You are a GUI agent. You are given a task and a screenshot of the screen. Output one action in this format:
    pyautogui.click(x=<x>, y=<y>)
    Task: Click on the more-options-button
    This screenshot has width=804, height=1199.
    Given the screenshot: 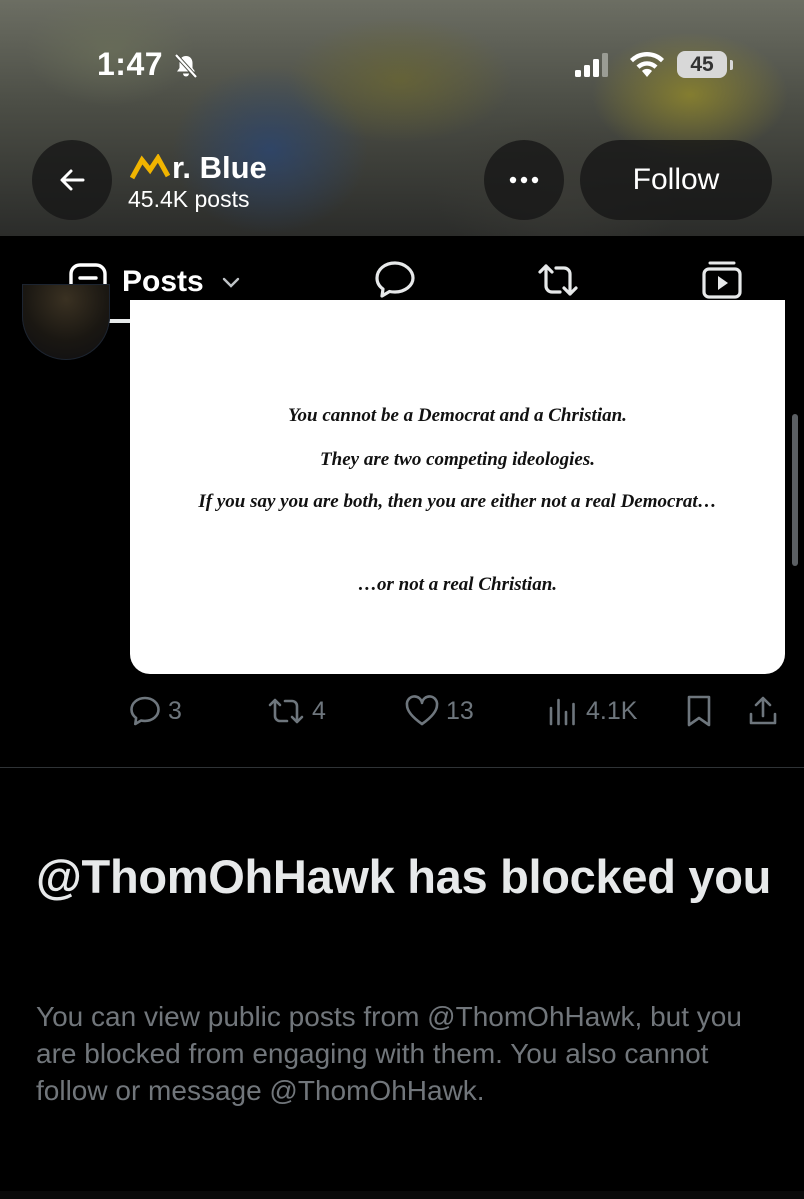 What is the action you would take?
    pyautogui.click(x=524, y=180)
    